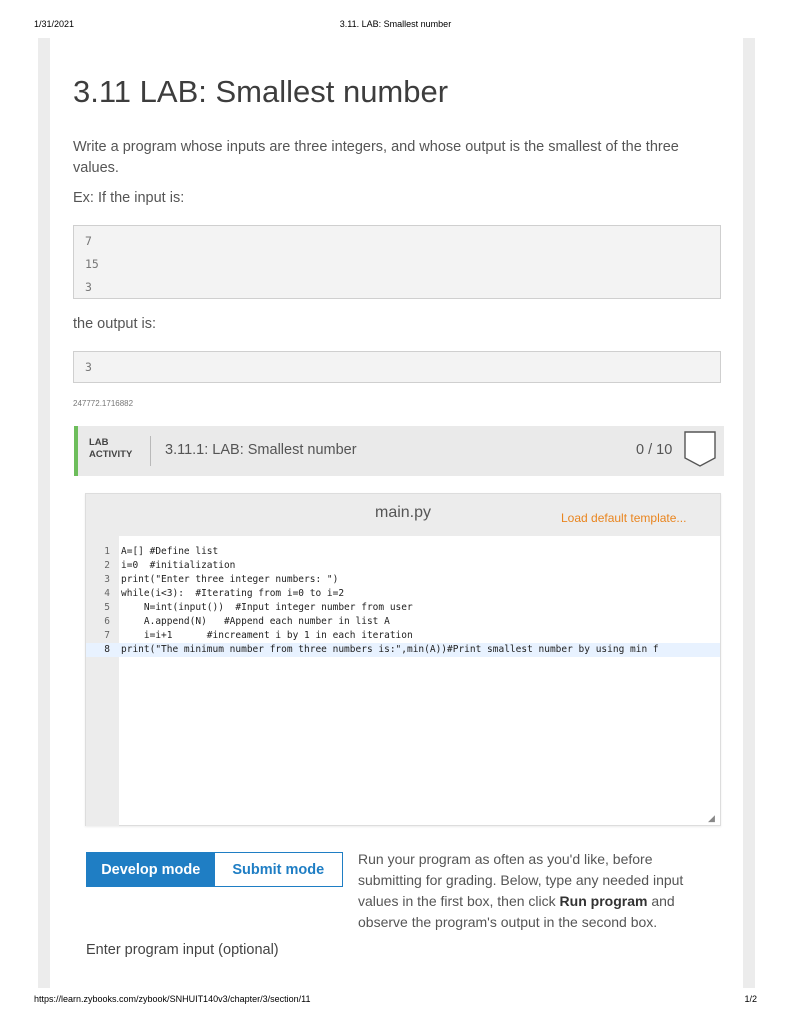 The height and width of the screenshot is (1024, 791). Describe the element at coordinates (111, 454) in the screenshot. I see `lab-tag-line: ACTIVITY` at that location.